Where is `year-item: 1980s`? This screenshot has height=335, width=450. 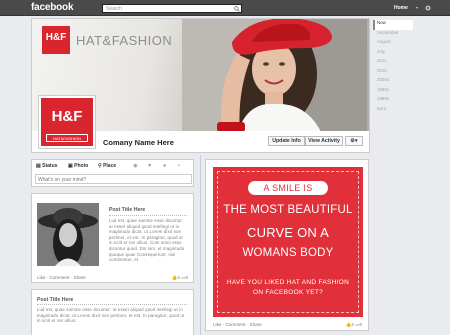 year-item: 1980s is located at coordinates (393, 101).